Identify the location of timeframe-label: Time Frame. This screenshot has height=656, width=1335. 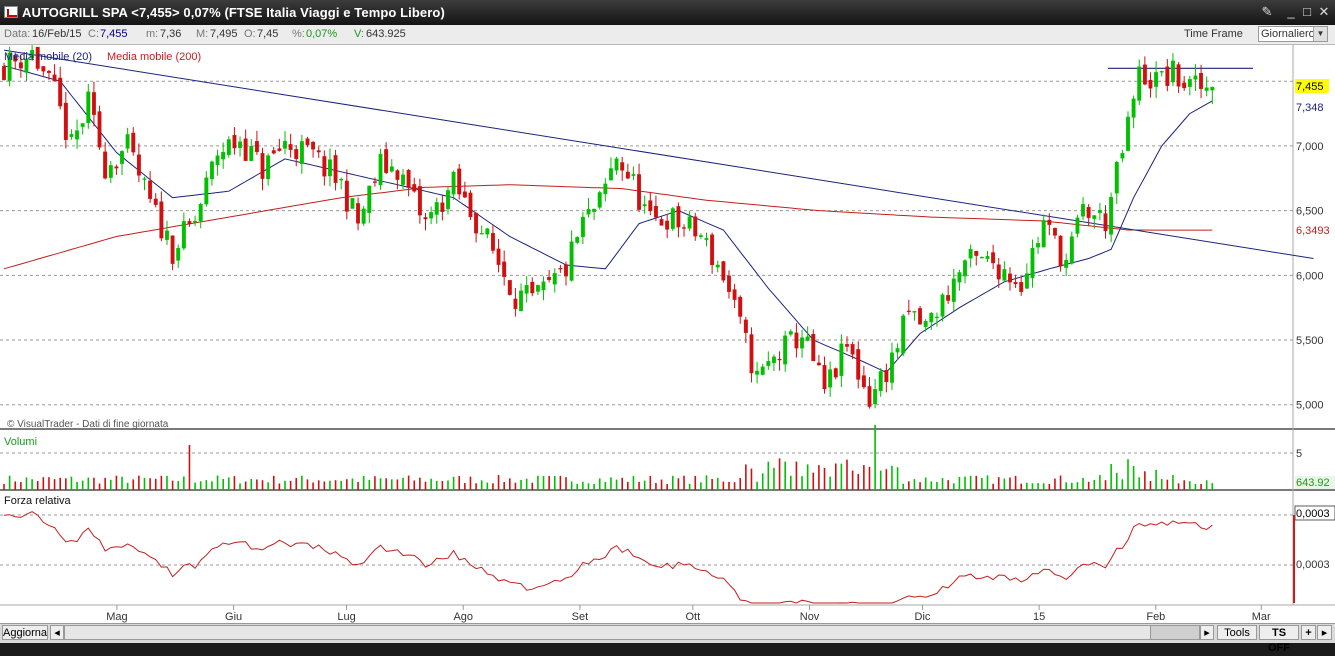
(1213, 34).